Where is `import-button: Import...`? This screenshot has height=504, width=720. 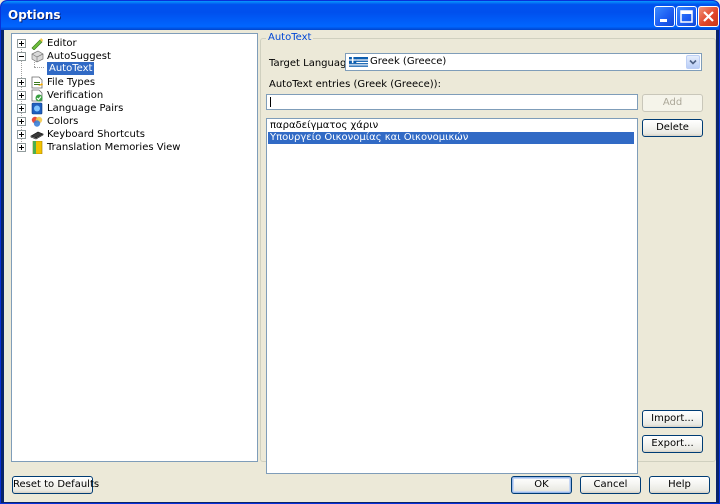 import-button: Import... is located at coordinates (672, 419).